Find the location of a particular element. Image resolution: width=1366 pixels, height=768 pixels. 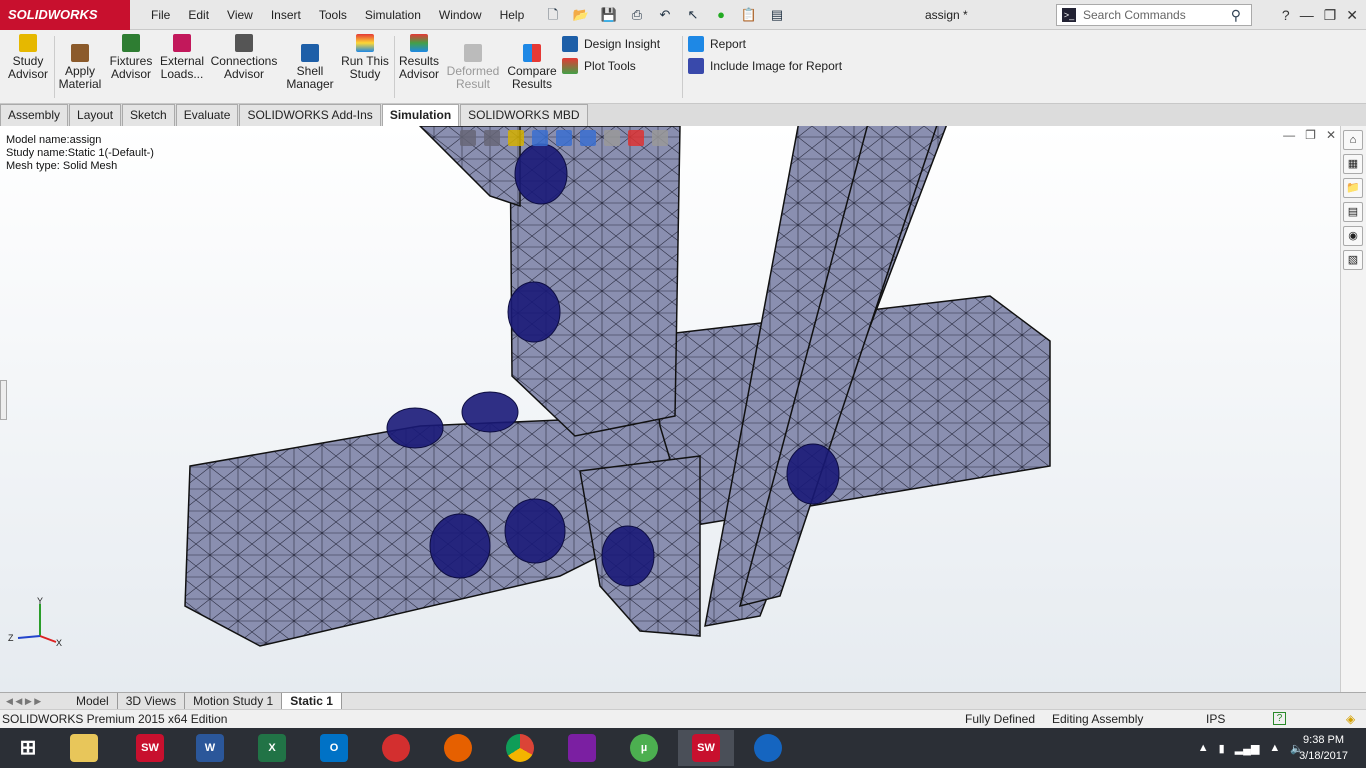

signal-icon: ▂▄▆ is located at coordinates (1247, 748).